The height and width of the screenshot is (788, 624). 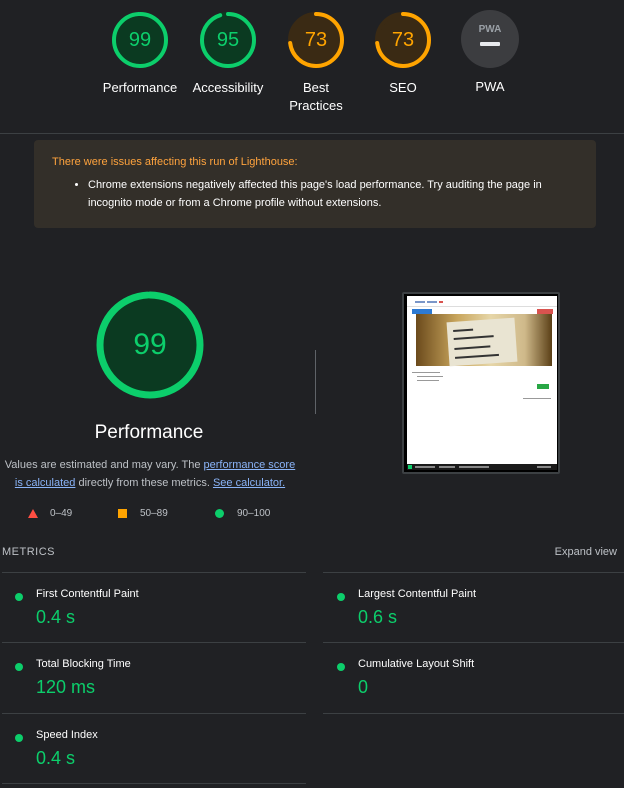 I want to click on vertical-separator, so click(x=315, y=382).